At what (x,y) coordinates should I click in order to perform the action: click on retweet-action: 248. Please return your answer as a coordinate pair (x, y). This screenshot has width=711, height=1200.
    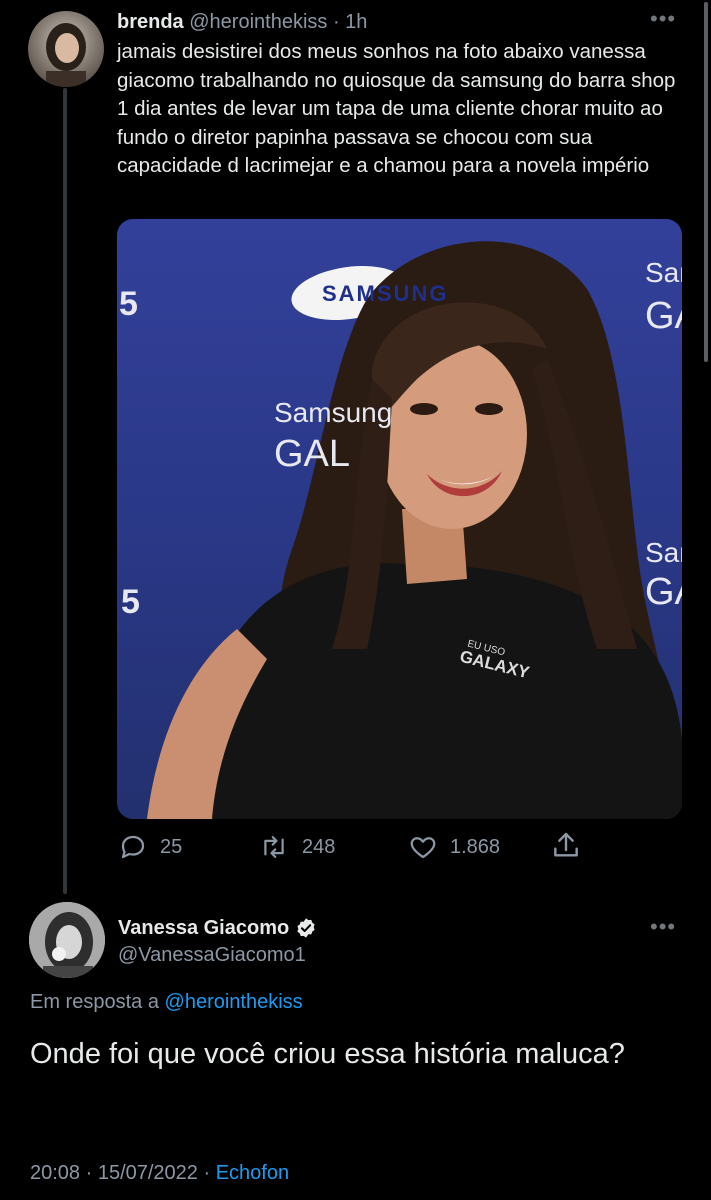
    Looking at the image, I should click on (296, 847).